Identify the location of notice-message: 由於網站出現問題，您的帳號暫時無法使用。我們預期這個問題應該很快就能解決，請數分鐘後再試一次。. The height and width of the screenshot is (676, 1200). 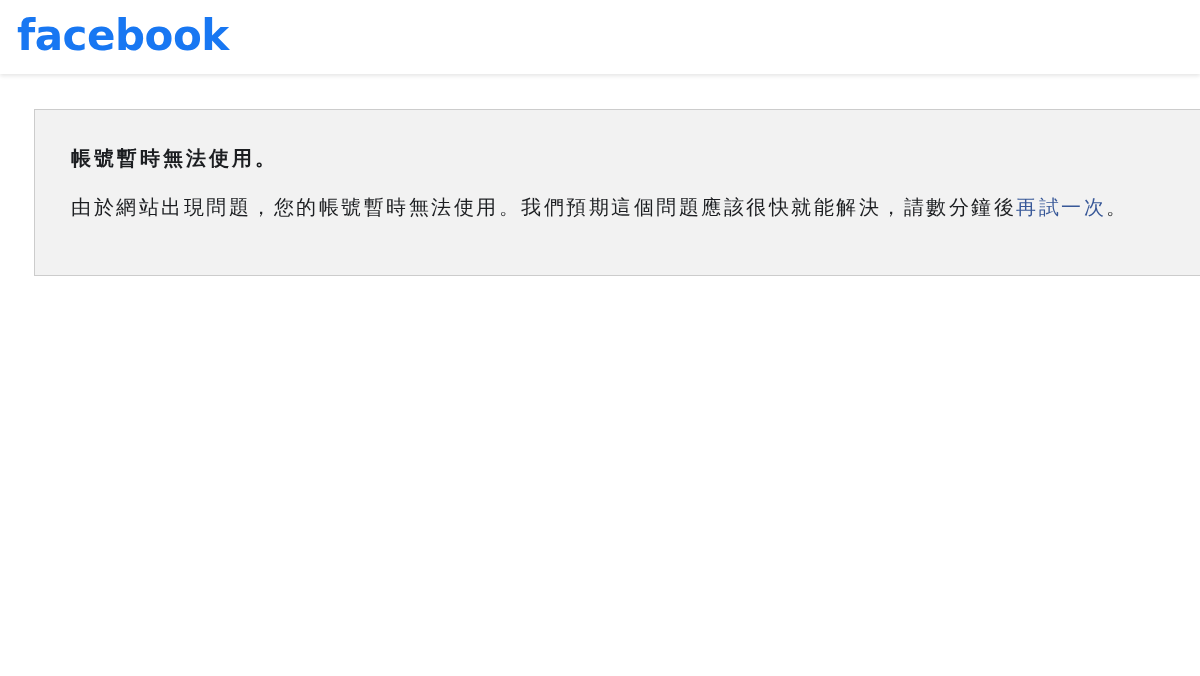
(600, 207).